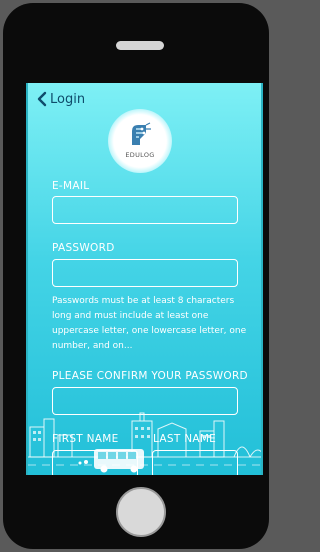 This screenshot has height=552, width=320. Describe the element at coordinates (83, 248) in the screenshot. I see `password-label: PASSWORD` at that location.